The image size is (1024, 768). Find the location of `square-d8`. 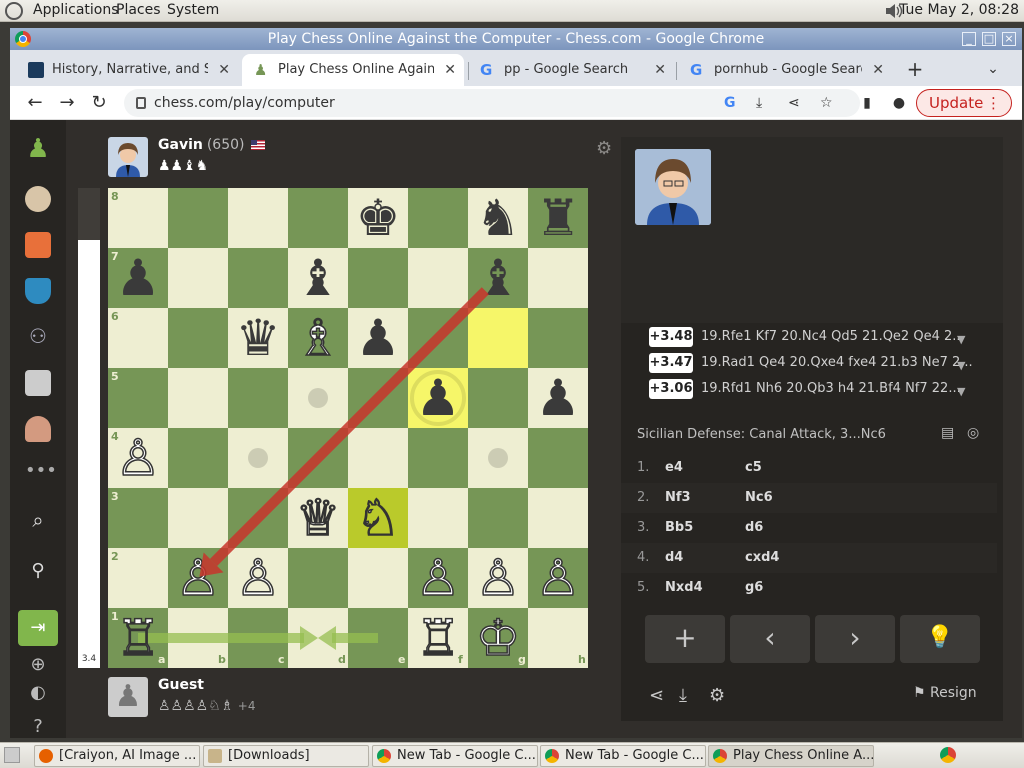

square-d8 is located at coordinates (318, 218).